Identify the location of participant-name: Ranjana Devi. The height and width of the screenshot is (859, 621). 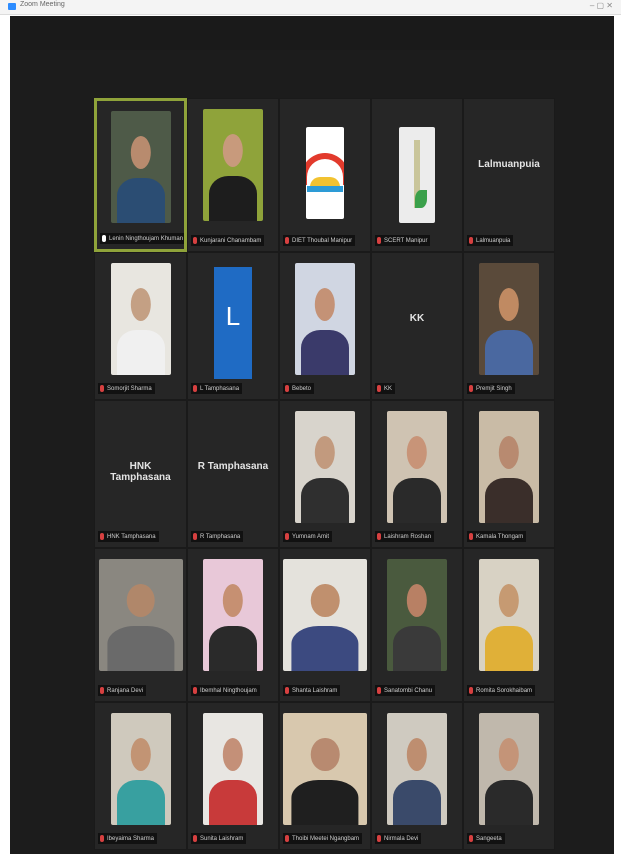
(125, 690).